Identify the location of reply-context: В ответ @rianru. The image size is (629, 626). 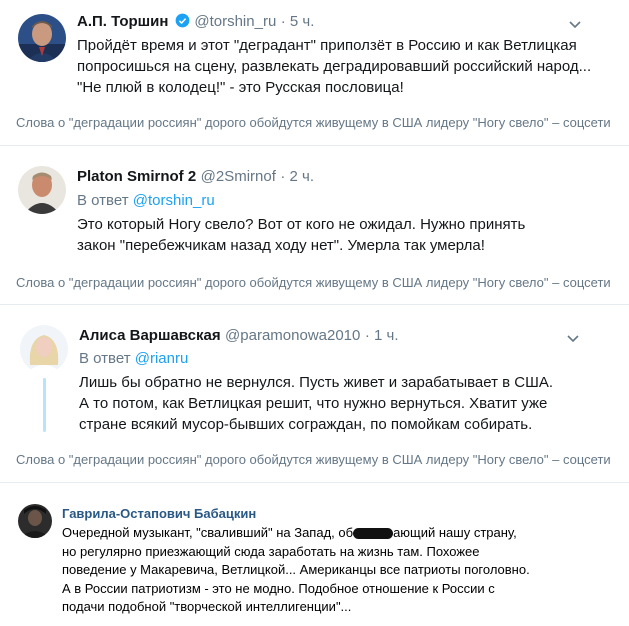
(133, 358).